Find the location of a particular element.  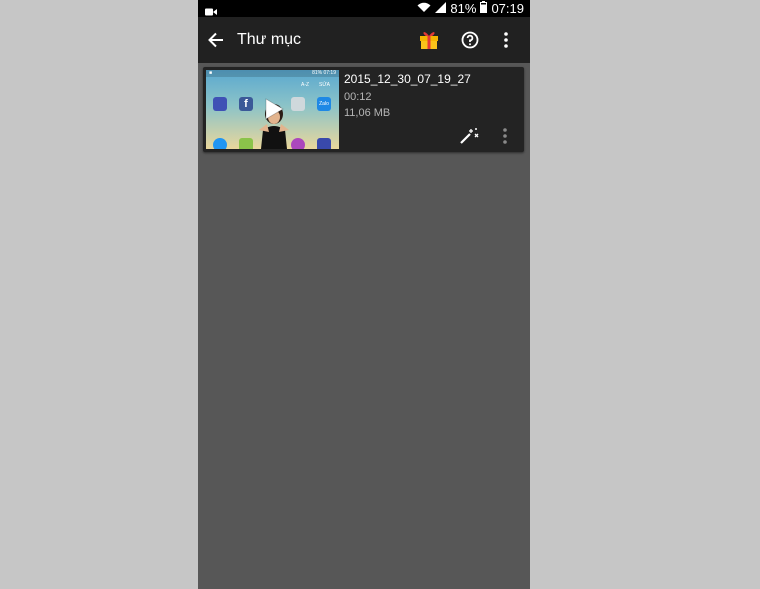

gift-icon is located at coordinates (429, 41).